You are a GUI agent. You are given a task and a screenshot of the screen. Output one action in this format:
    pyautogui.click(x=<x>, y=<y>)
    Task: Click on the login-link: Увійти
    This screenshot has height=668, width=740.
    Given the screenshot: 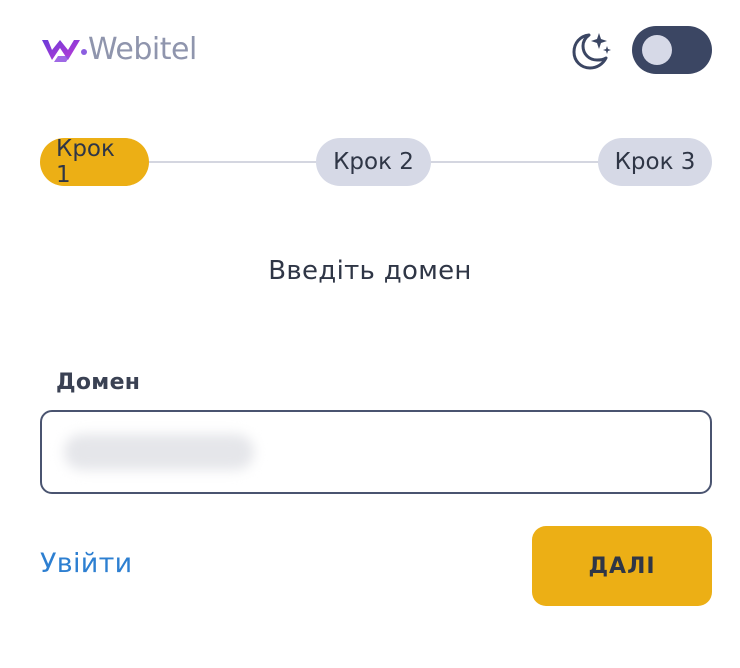 What is the action you would take?
    pyautogui.click(x=86, y=563)
    